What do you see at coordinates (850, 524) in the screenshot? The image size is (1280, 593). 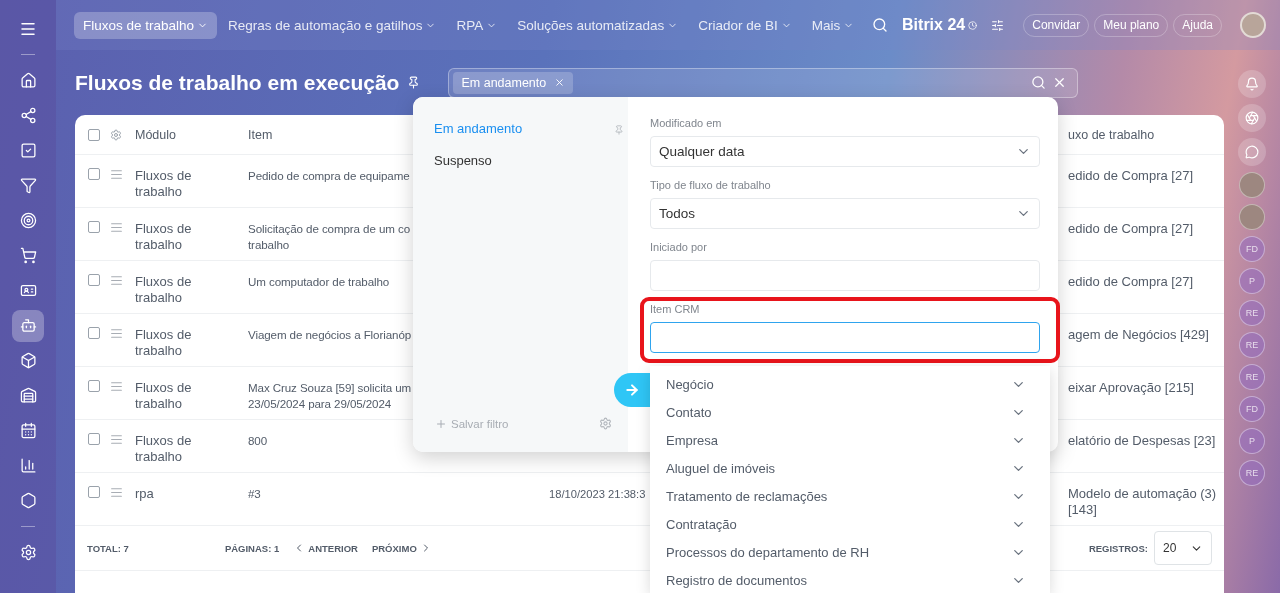 I see `menu-item: Contratação` at bounding box center [850, 524].